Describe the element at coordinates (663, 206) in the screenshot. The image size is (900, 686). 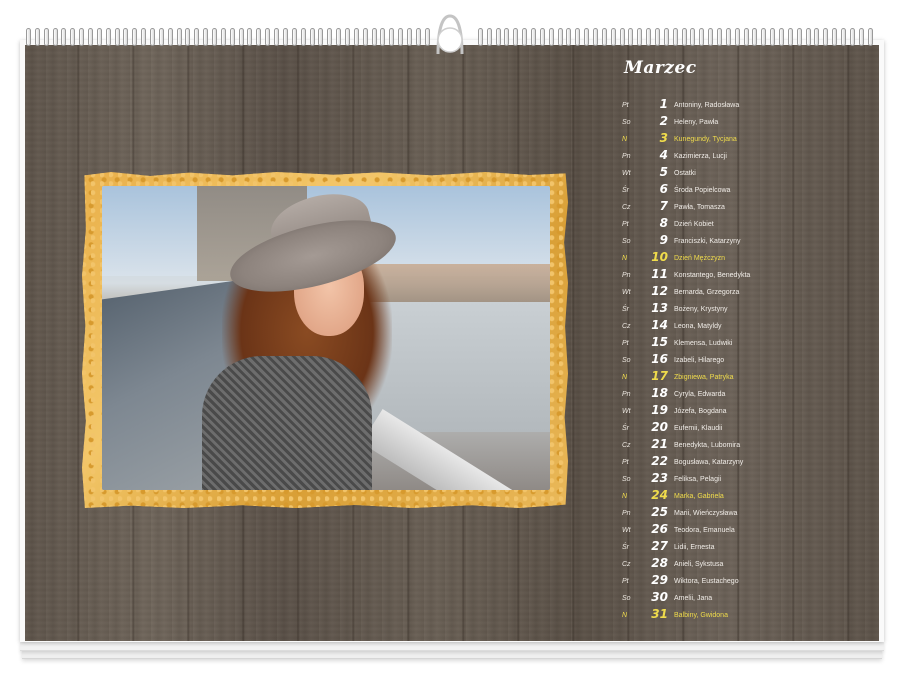
I see `day-number: 7` at that location.